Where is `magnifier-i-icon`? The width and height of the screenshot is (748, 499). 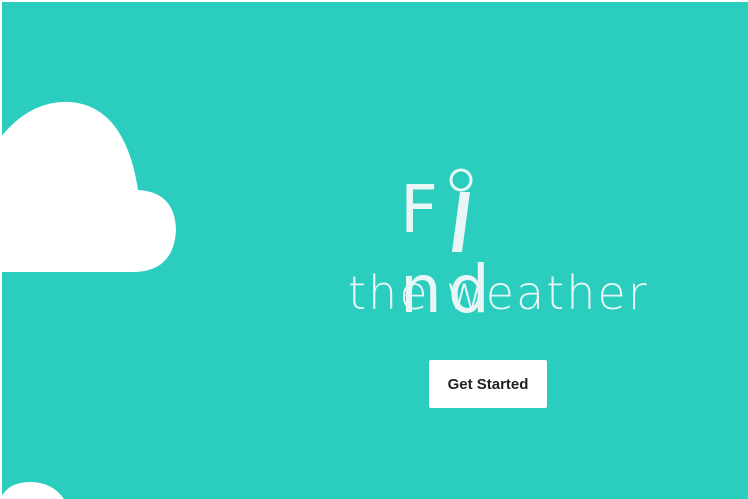 magnifier-i-icon is located at coordinates (461, 210).